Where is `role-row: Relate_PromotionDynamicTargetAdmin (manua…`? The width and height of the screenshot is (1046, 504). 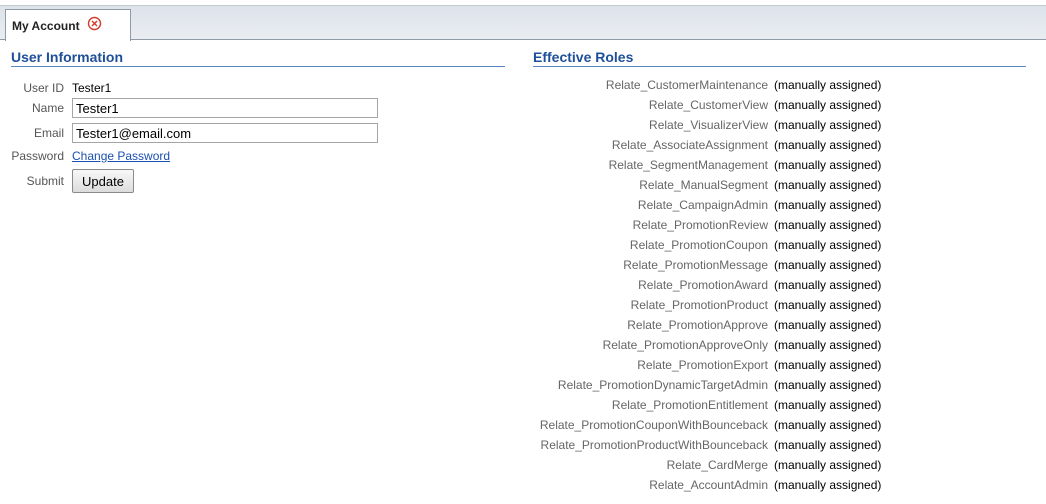 role-row: Relate_PromotionDynamicTargetAdmin (manua… is located at coordinates (523, 388).